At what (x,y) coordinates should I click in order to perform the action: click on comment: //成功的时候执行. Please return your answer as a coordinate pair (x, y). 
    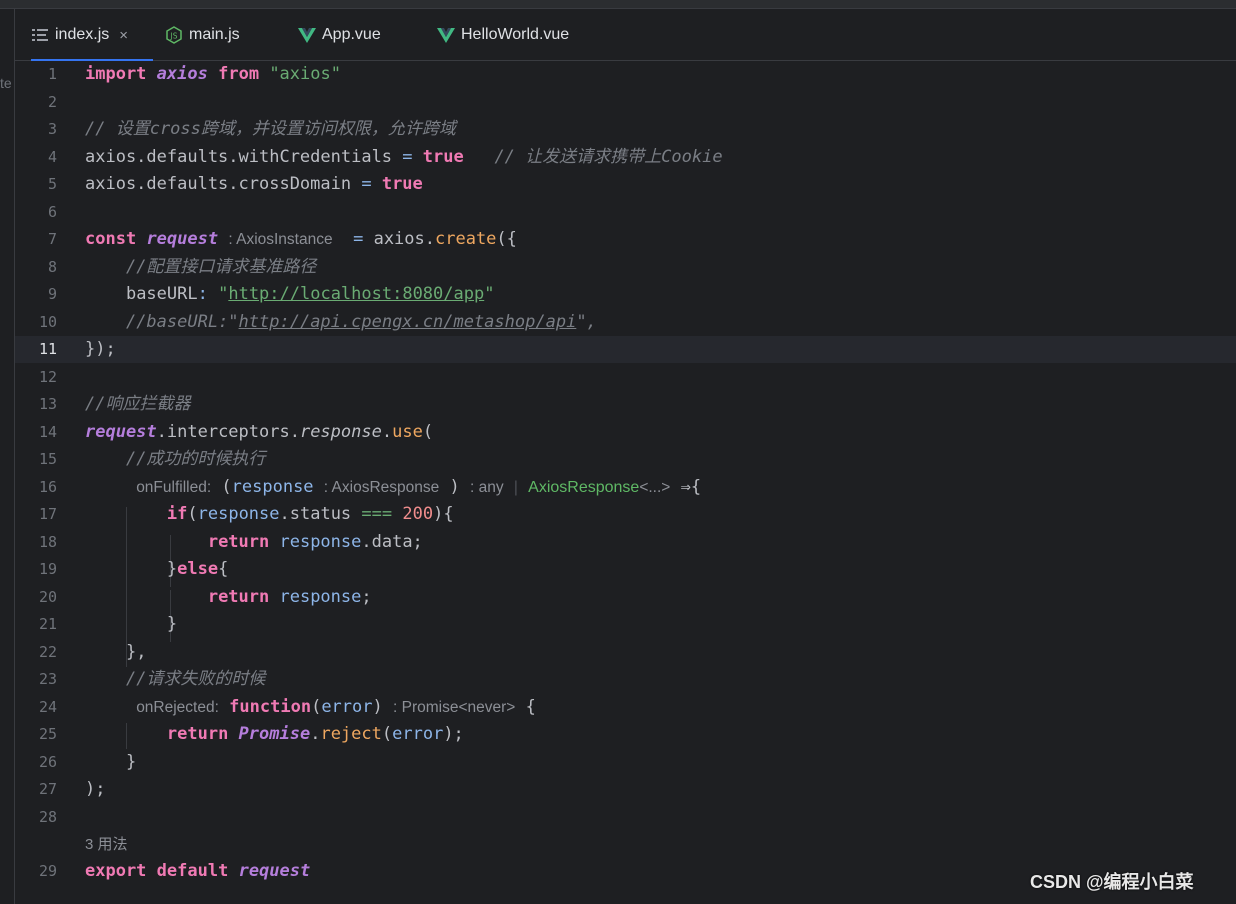
    Looking at the image, I should click on (195, 459).